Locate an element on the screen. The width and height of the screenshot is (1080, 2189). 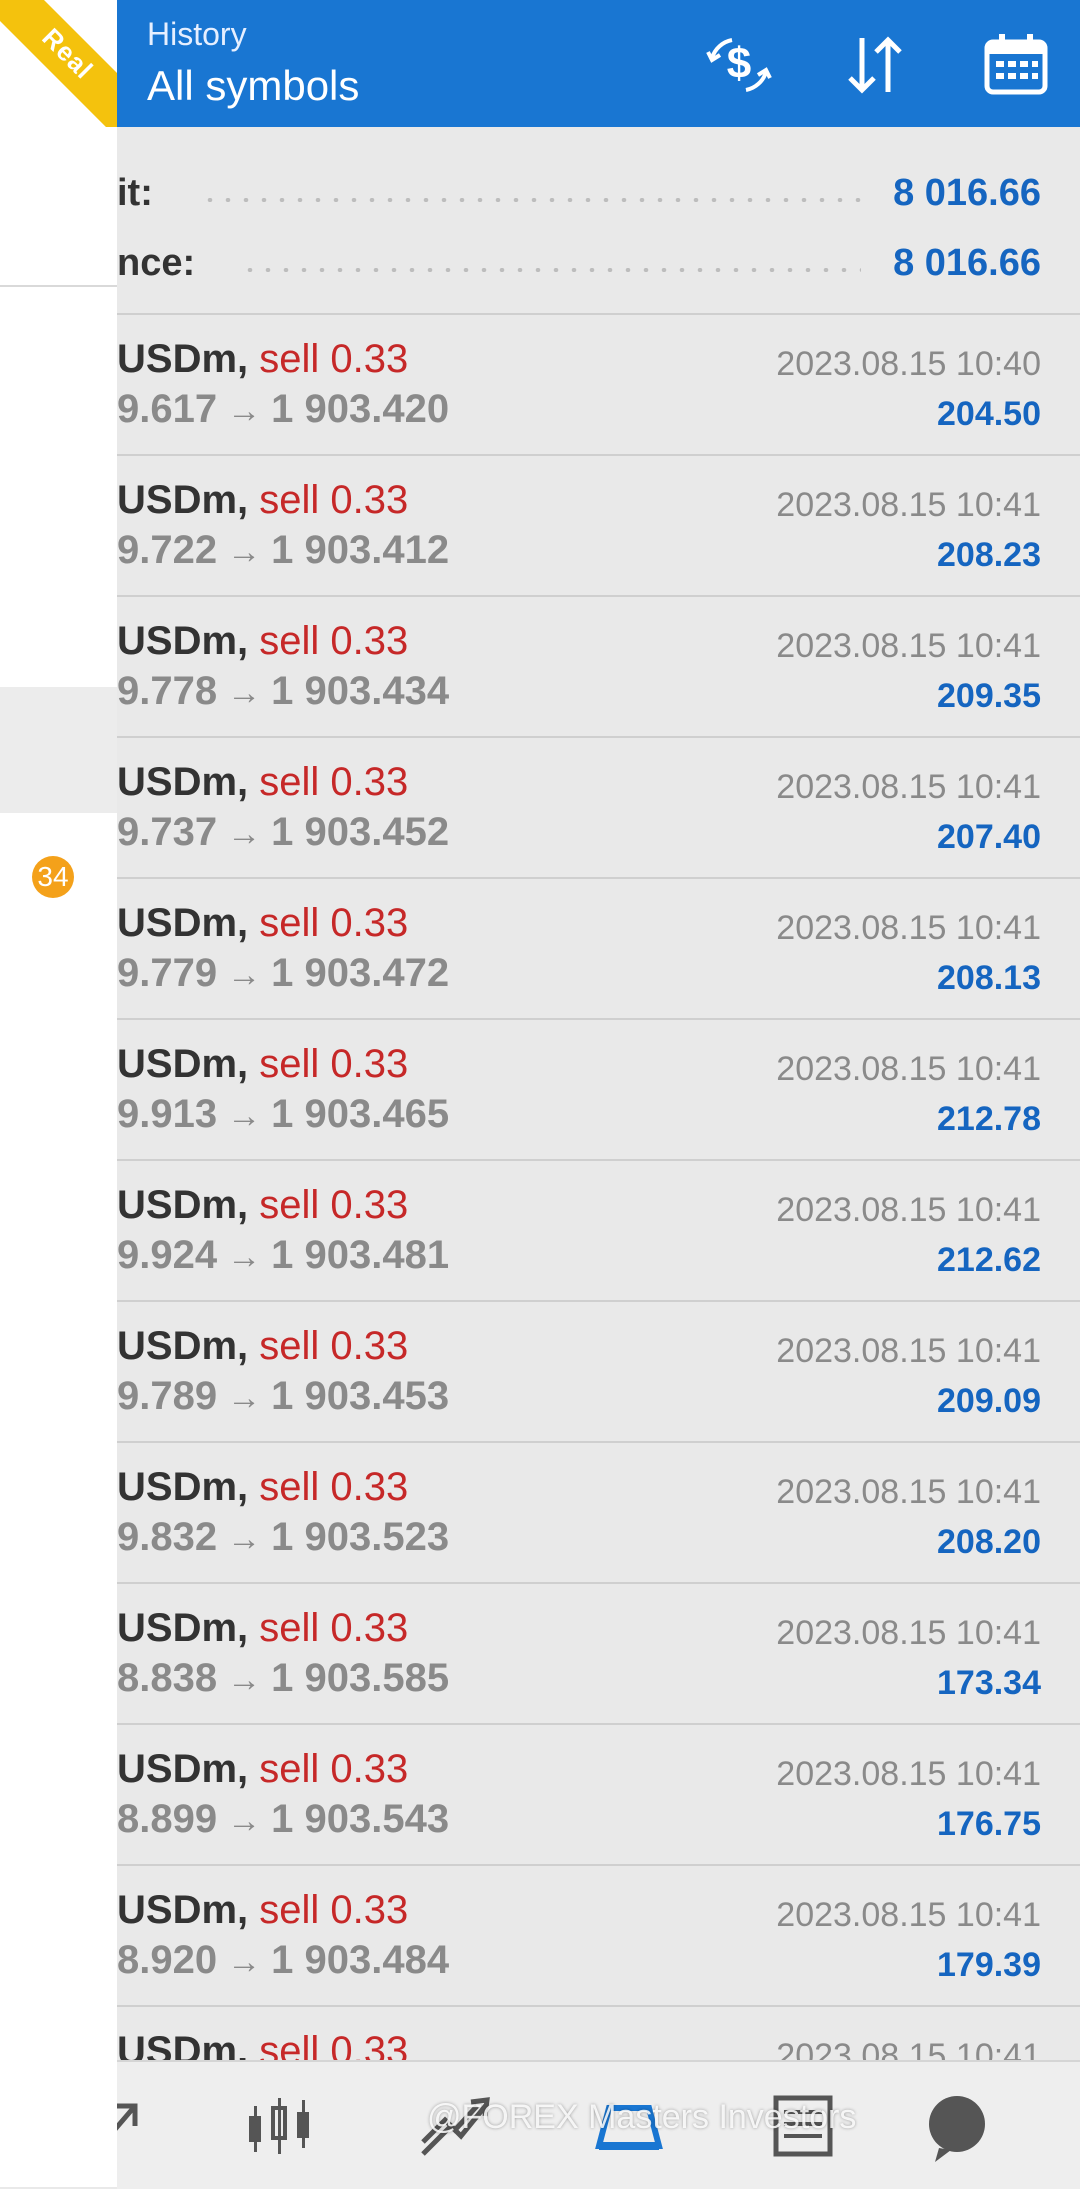
close-price: 1 903.452 is located at coordinates (360, 832).